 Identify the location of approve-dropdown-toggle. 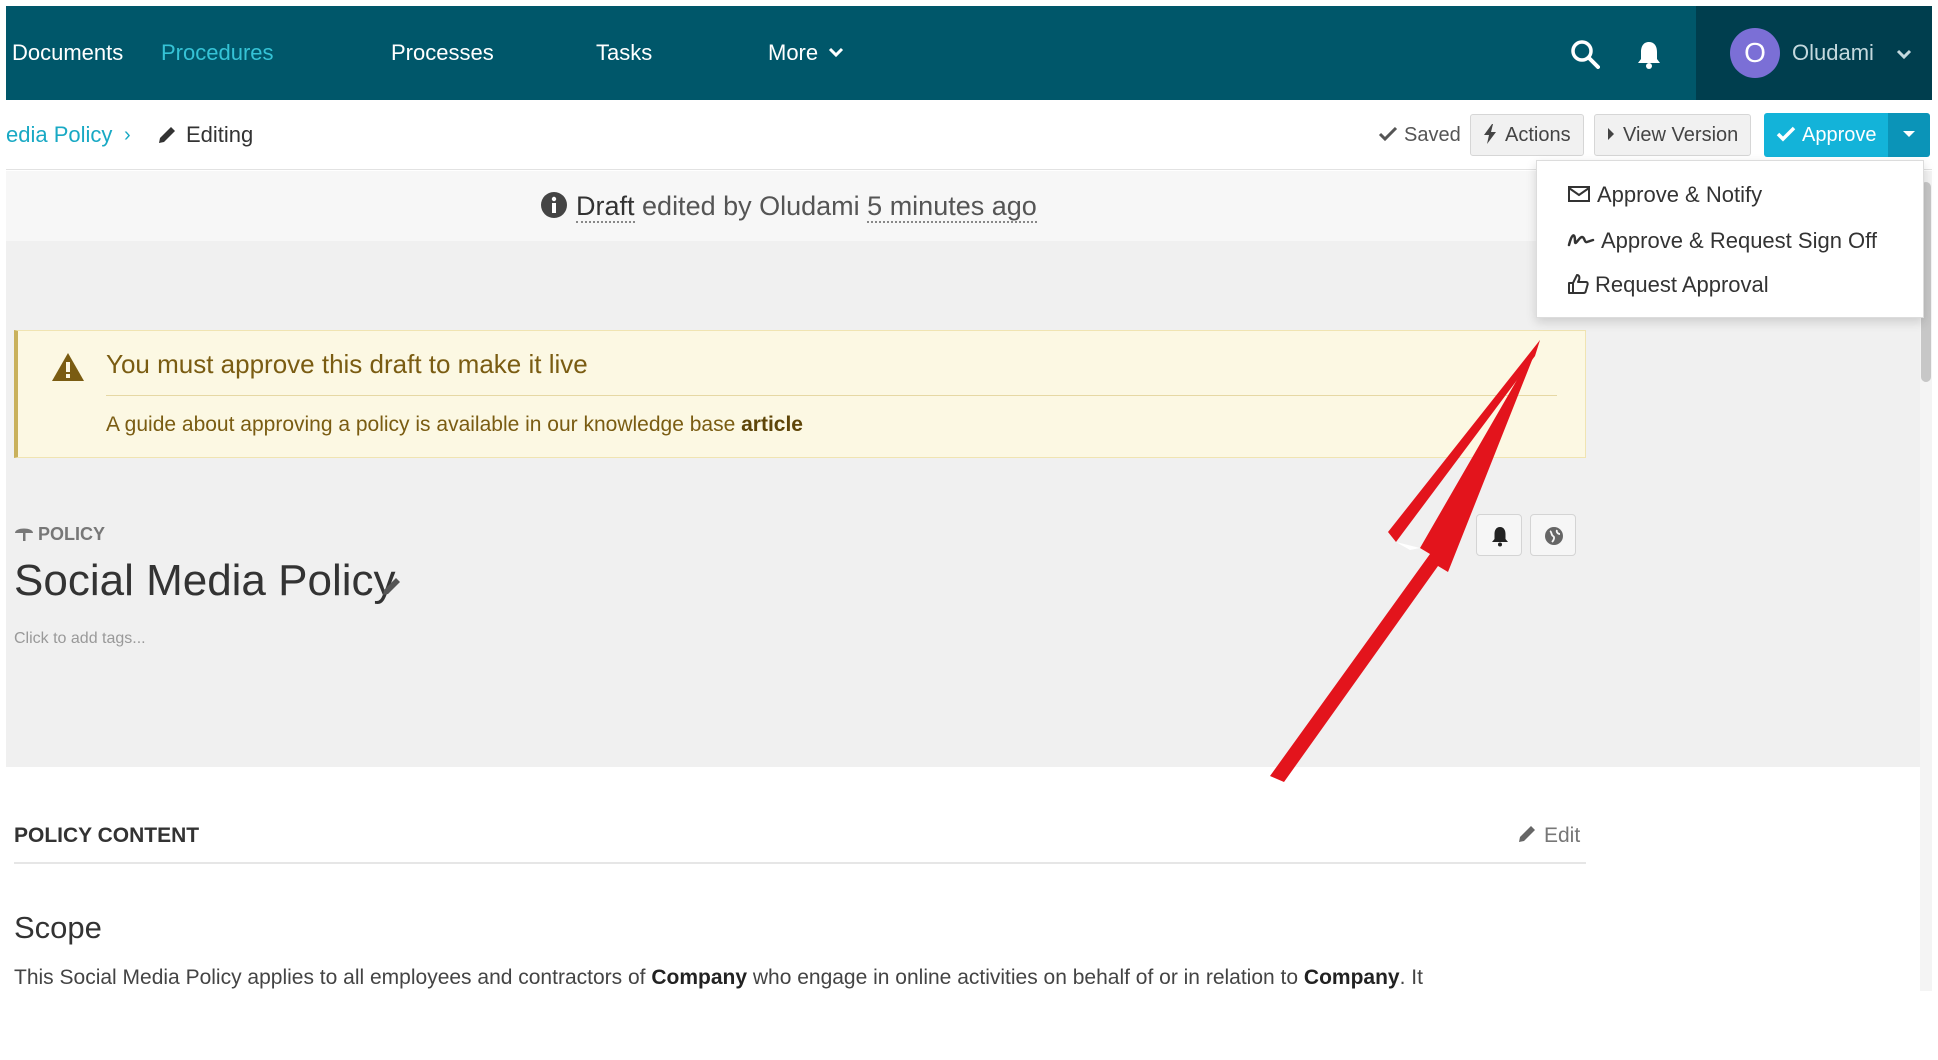
(1909, 135).